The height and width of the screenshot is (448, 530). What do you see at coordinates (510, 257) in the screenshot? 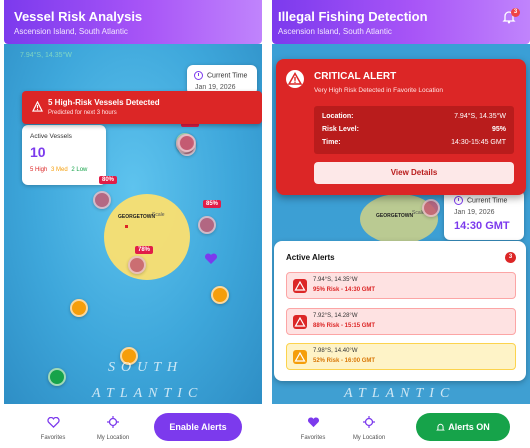
I see `active-alerts-count: 3` at bounding box center [510, 257].